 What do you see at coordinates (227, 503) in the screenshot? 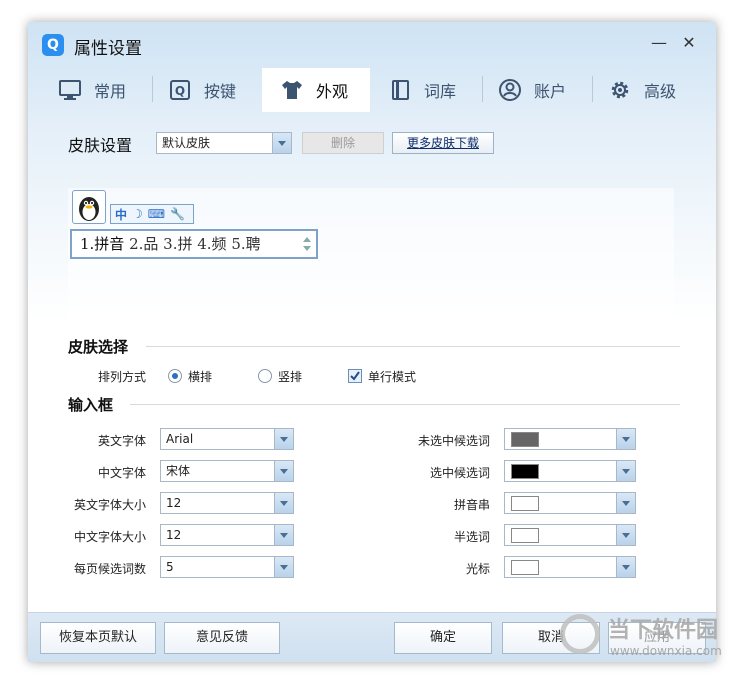
I see `english-font-size-select: 12` at bounding box center [227, 503].